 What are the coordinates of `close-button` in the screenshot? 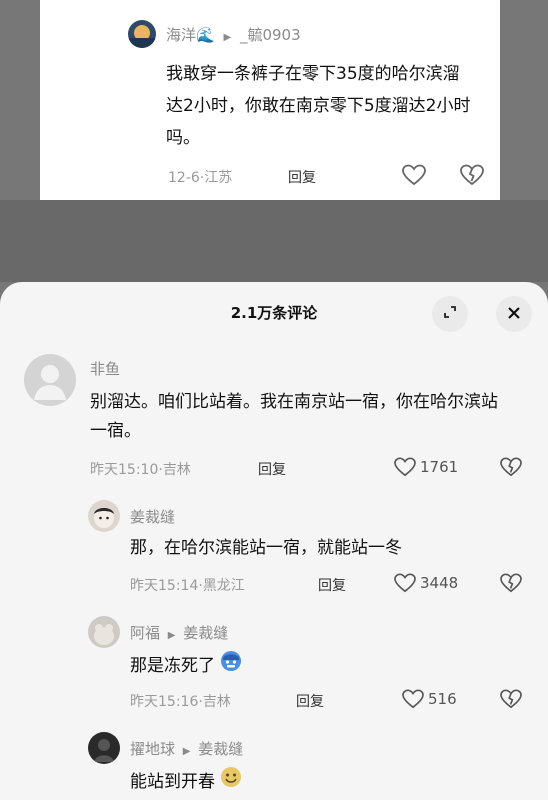 It's located at (514, 314).